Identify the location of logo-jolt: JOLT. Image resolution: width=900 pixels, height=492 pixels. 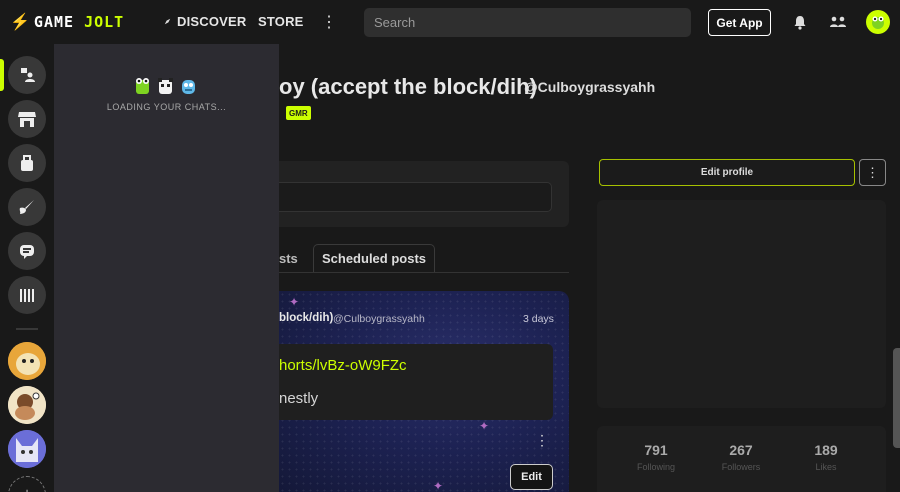
(104, 22).